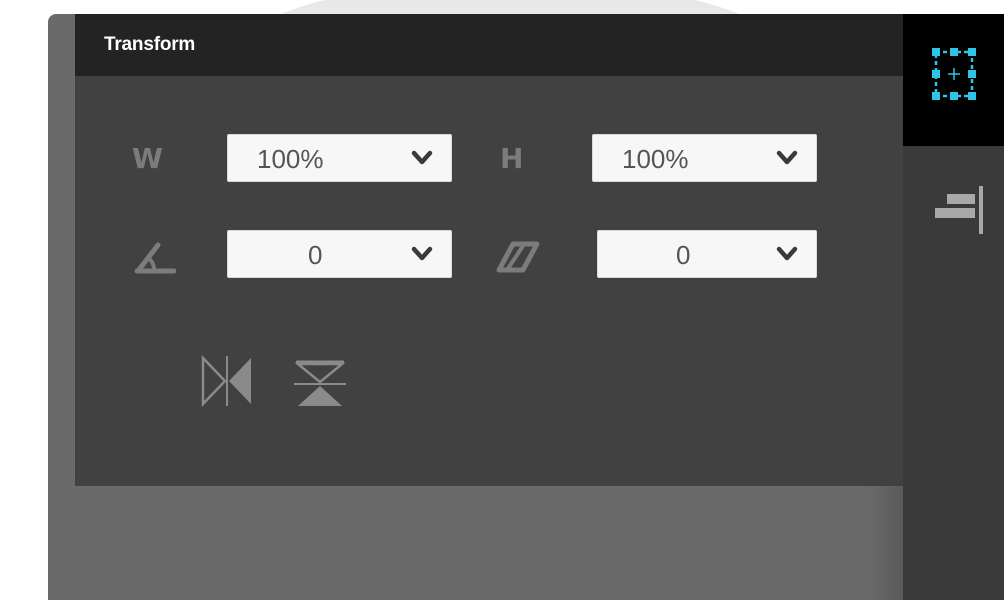  Describe the element at coordinates (704, 158) in the screenshot. I see `height-dropdown: 100%` at that location.